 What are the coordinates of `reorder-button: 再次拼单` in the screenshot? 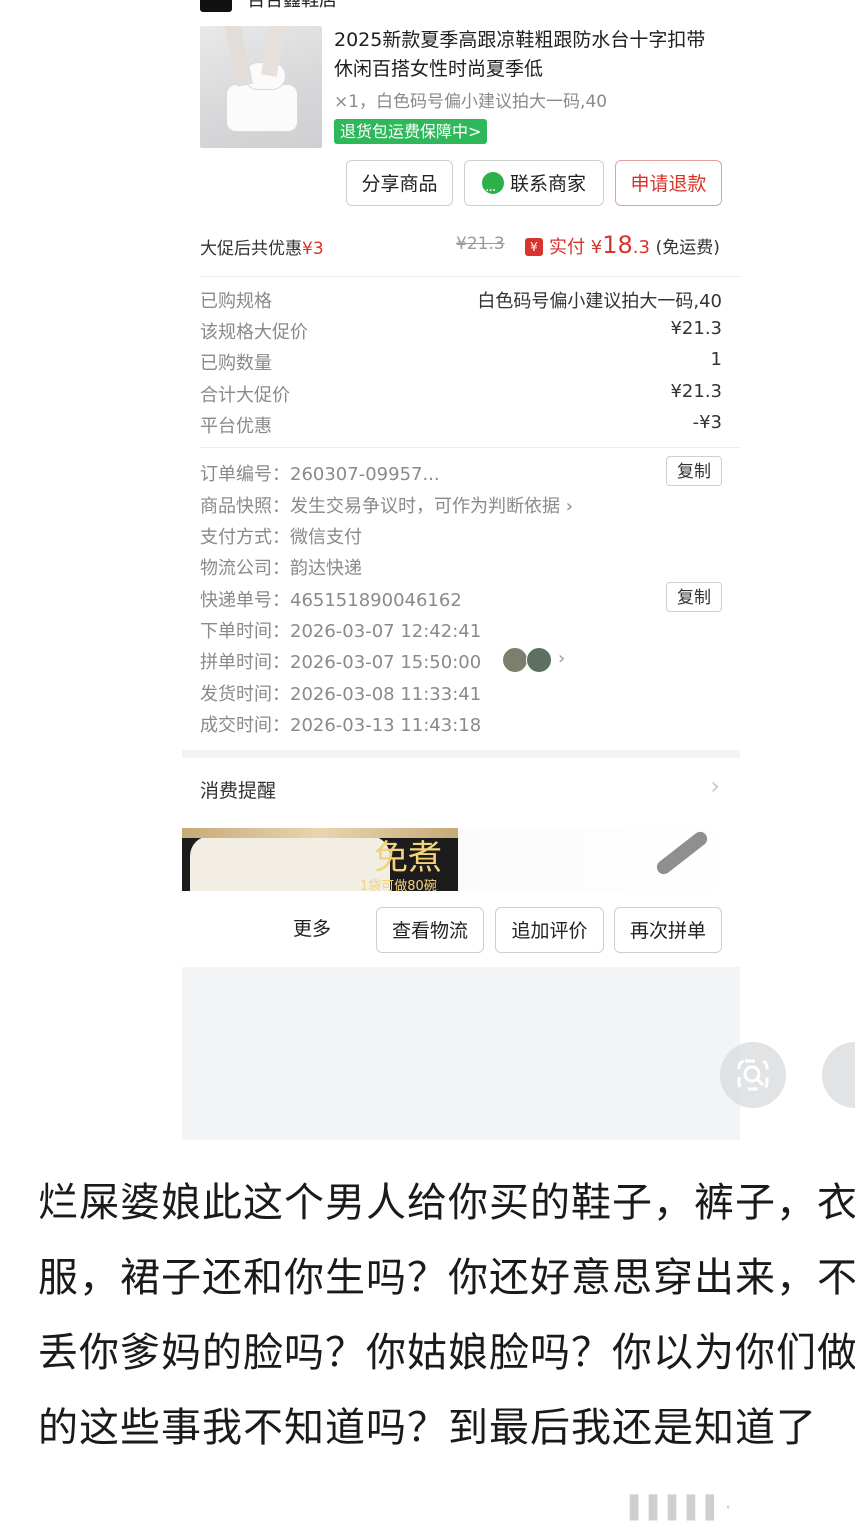 It's located at (668, 930).